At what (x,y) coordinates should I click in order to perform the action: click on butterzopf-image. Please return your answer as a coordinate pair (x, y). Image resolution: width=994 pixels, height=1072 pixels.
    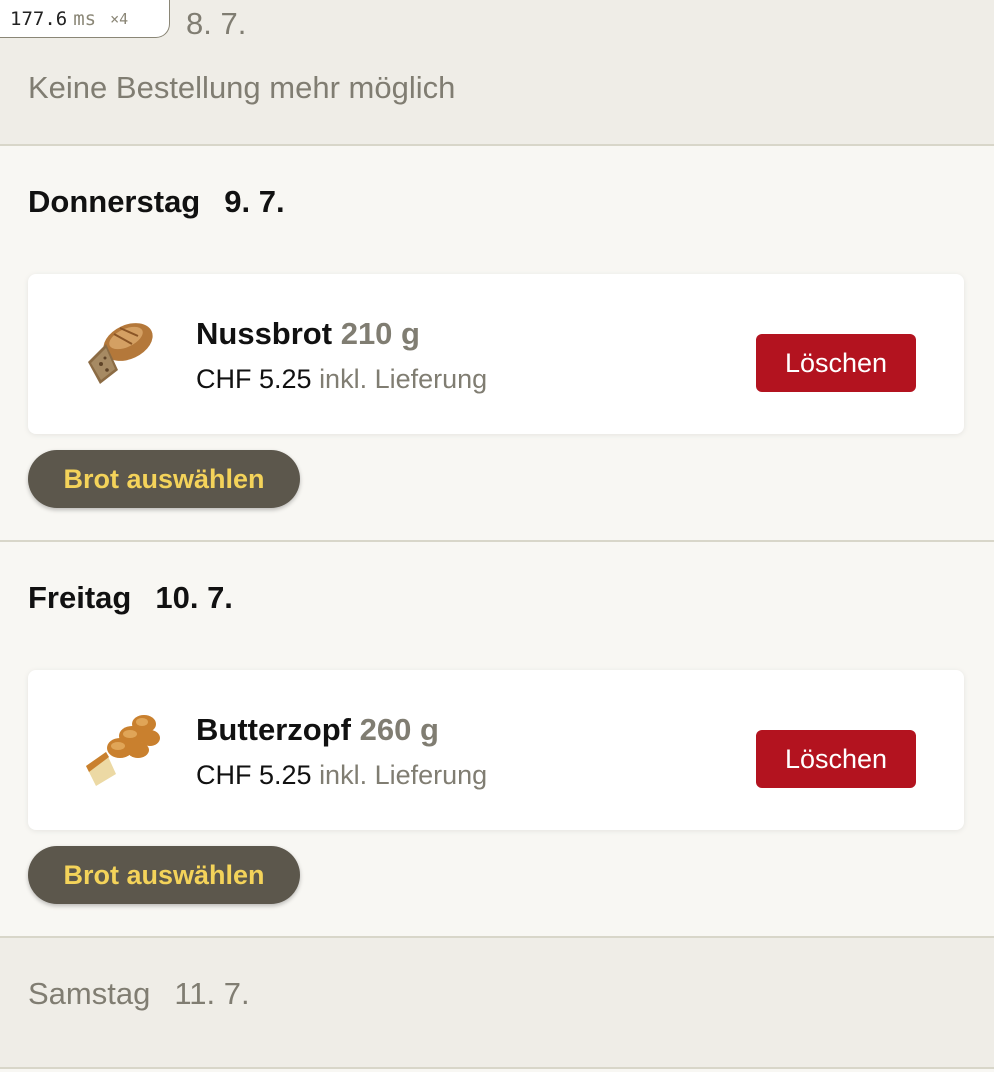
    Looking at the image, I should click on (123, 750).